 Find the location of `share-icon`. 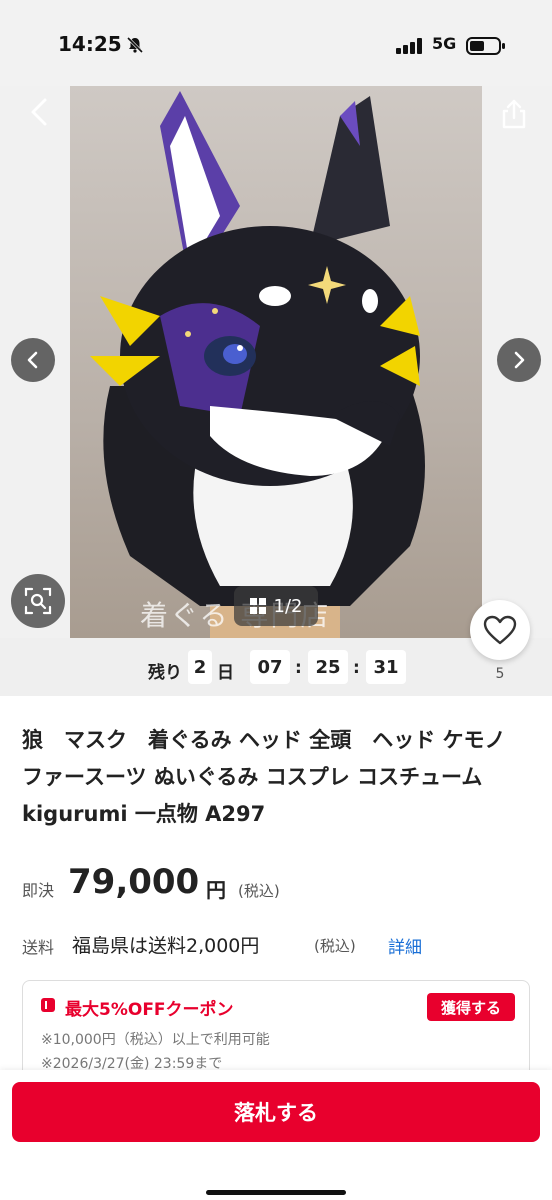

share-icon is located at coordinates (514, 114).